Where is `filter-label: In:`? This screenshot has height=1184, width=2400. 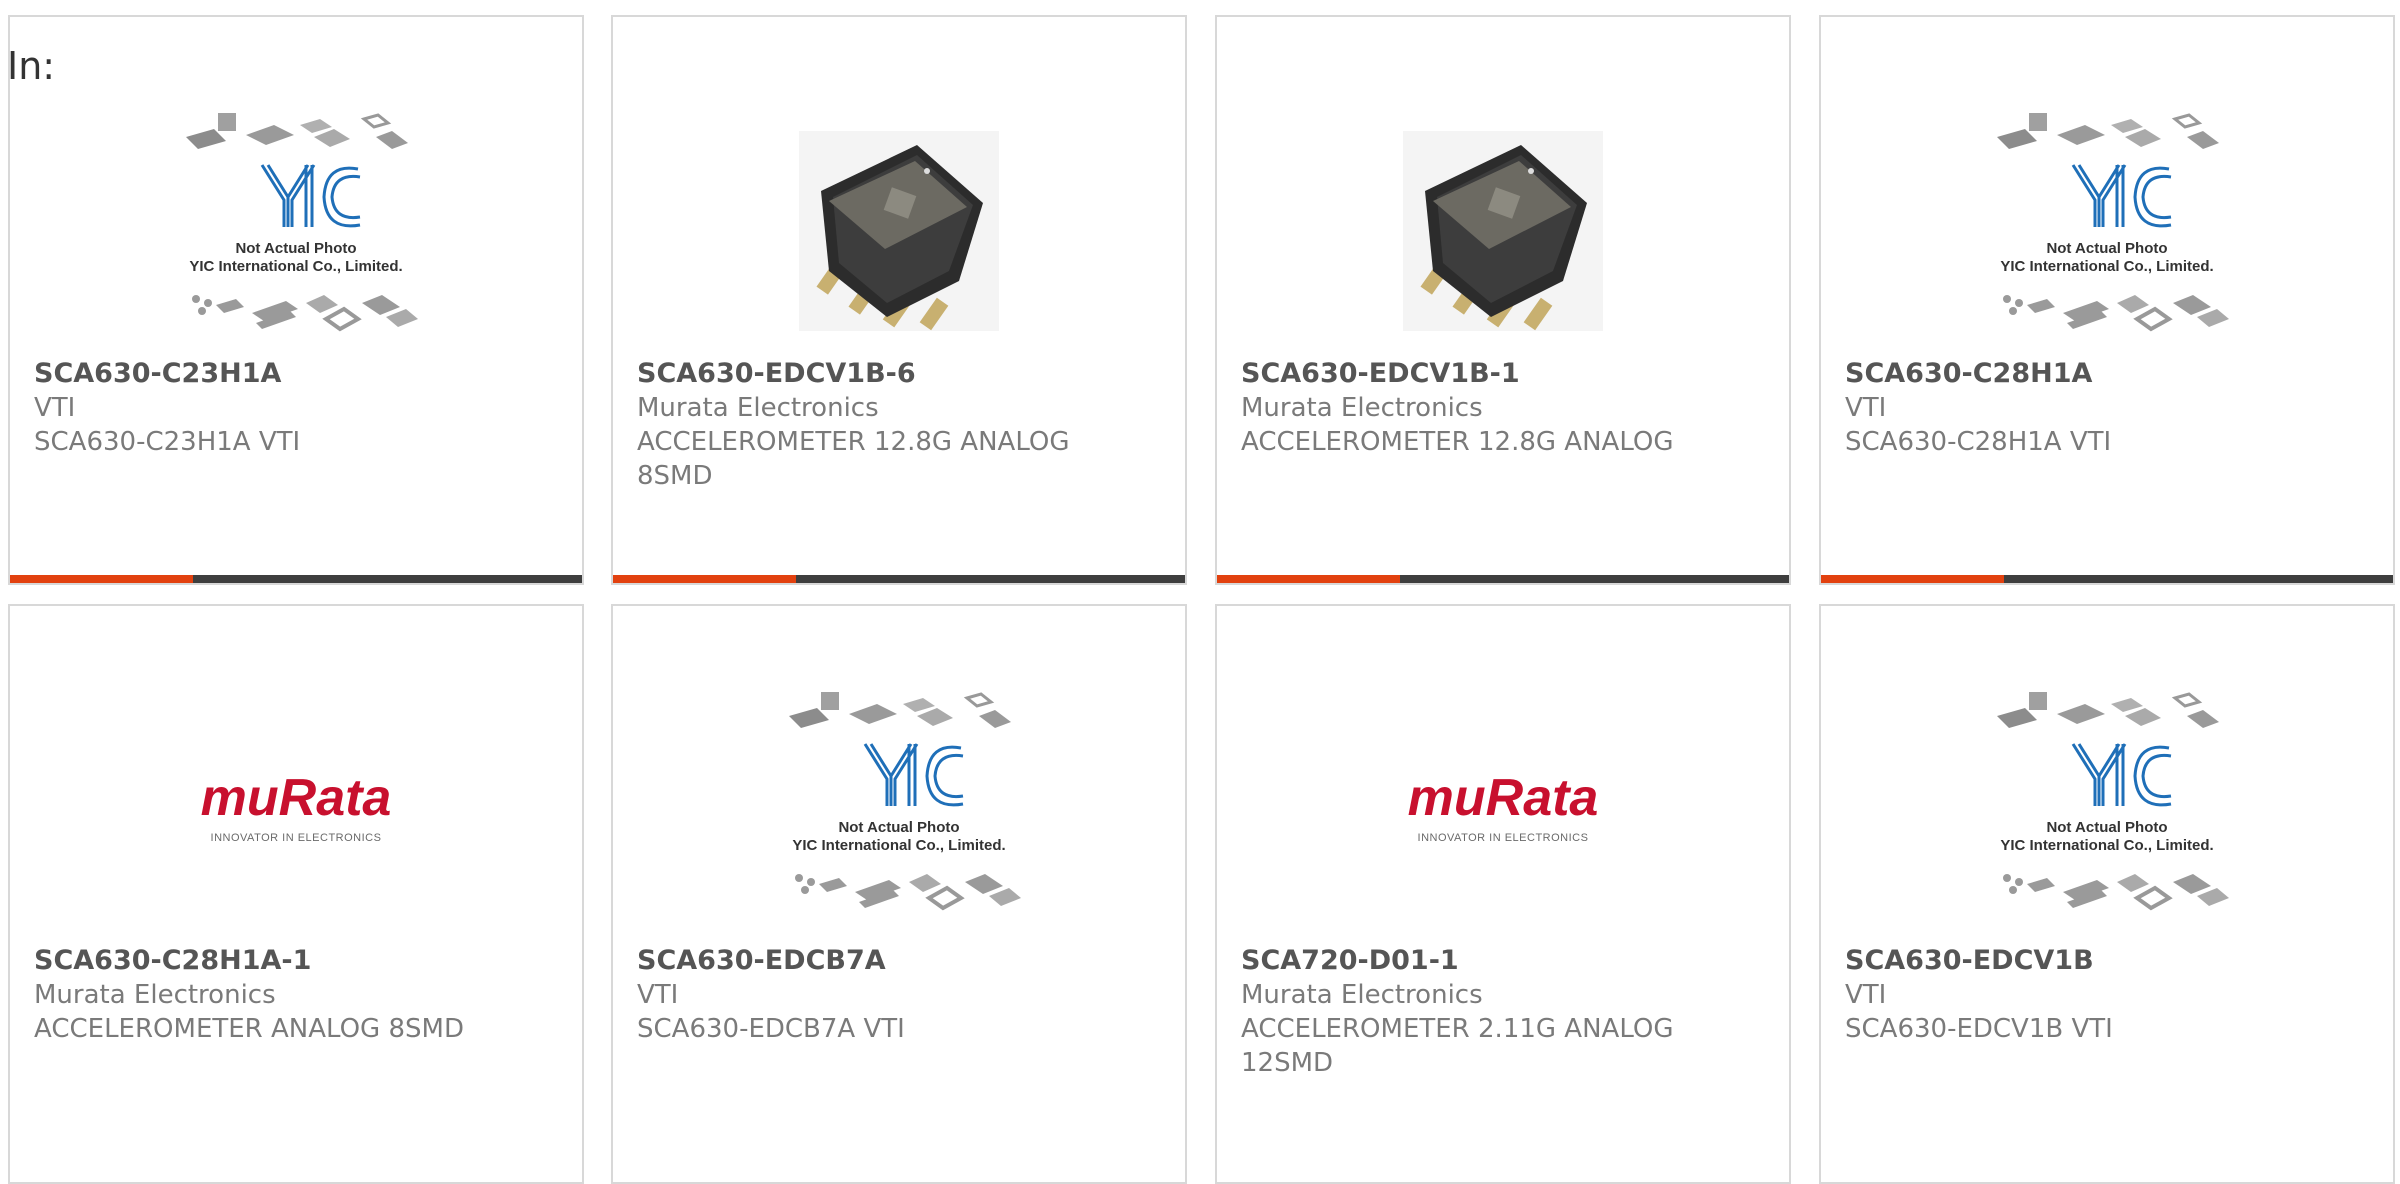
filter-label: In: is located at coordinates (31, 66).